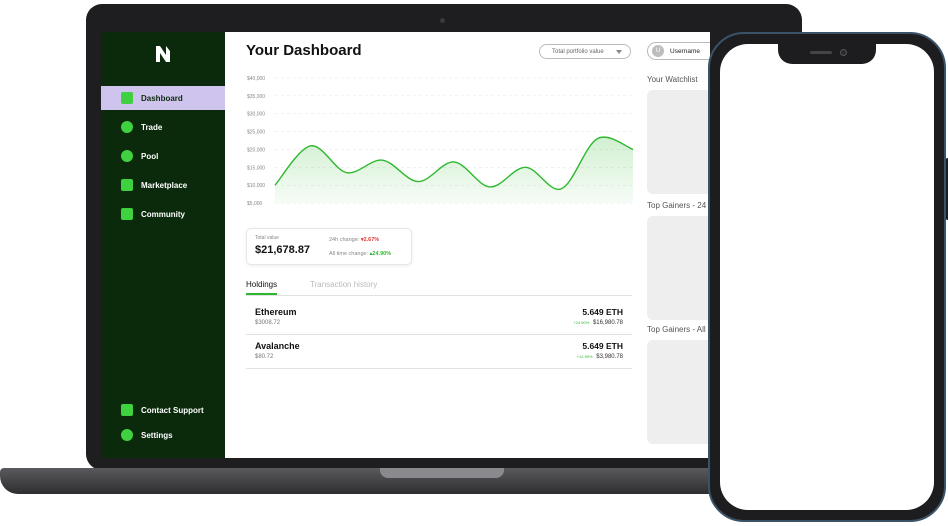  Describe the element at coordinates (581, 322) in the screenshot. I see `asset-change: +24.90%` at that location.